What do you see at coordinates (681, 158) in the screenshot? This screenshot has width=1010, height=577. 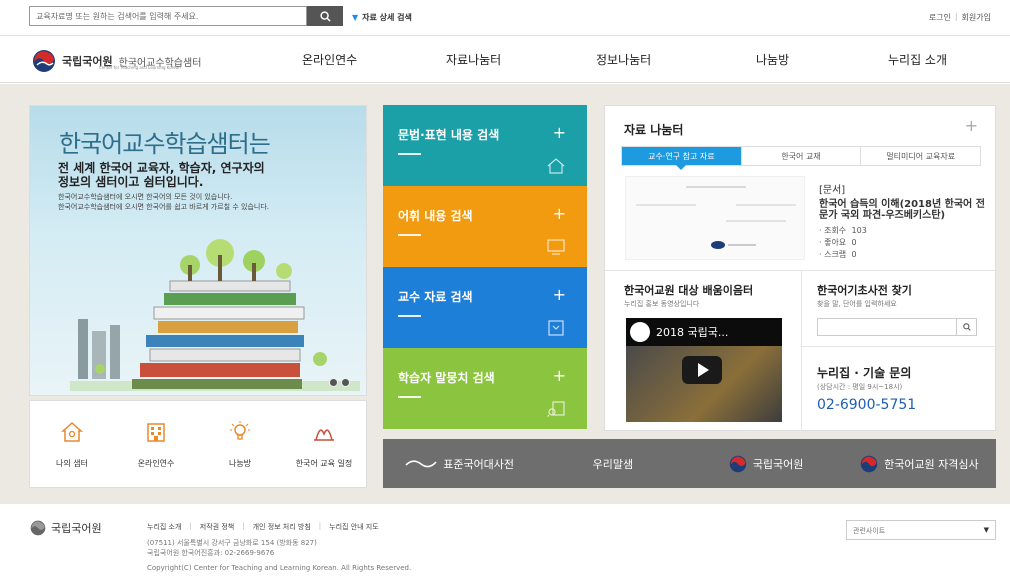 I see `tab-teaching-reference: 교수·연구 참고 자료` at bounding box center [681, 158].